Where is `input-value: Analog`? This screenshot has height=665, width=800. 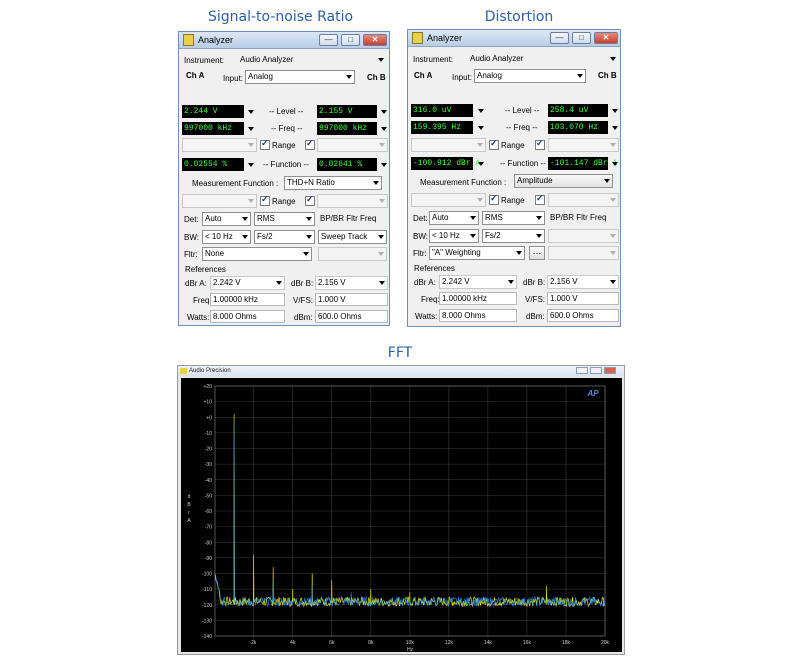
input-value: Analog is located at coordinates (489, 75).